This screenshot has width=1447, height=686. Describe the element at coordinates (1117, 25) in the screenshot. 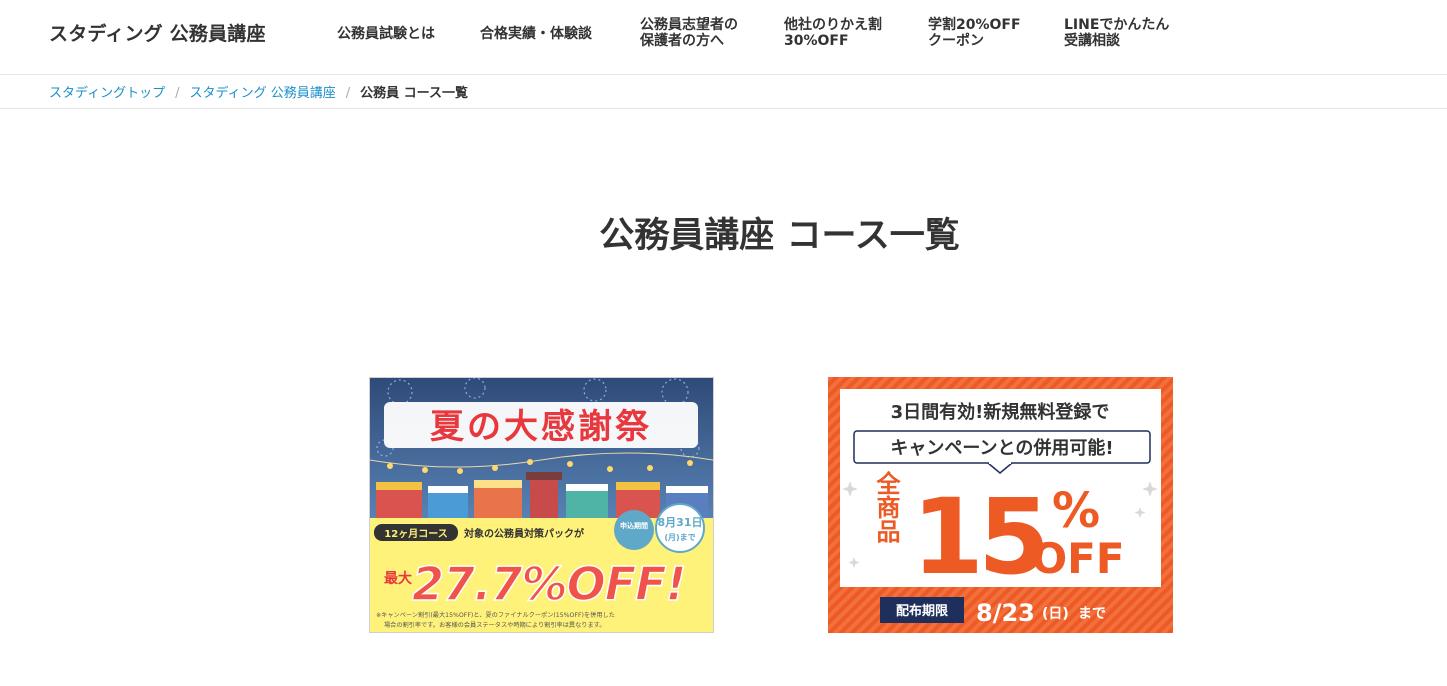

I see `nav-item-label: LINEでかんたん` at that location.